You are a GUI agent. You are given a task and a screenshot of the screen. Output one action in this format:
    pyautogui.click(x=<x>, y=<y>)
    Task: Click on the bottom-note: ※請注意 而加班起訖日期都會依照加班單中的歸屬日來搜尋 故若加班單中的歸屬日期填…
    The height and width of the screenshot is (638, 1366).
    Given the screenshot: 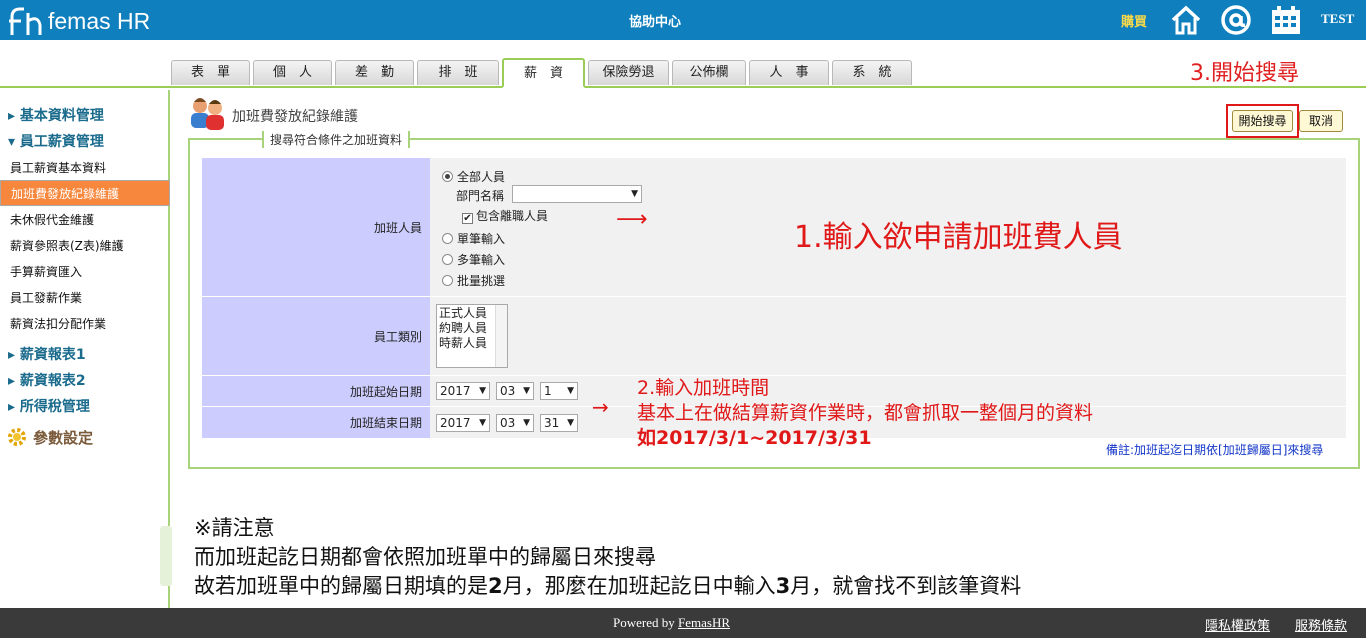 What is the action you would take?
    pyautogui.click(x=607, y=557)
    